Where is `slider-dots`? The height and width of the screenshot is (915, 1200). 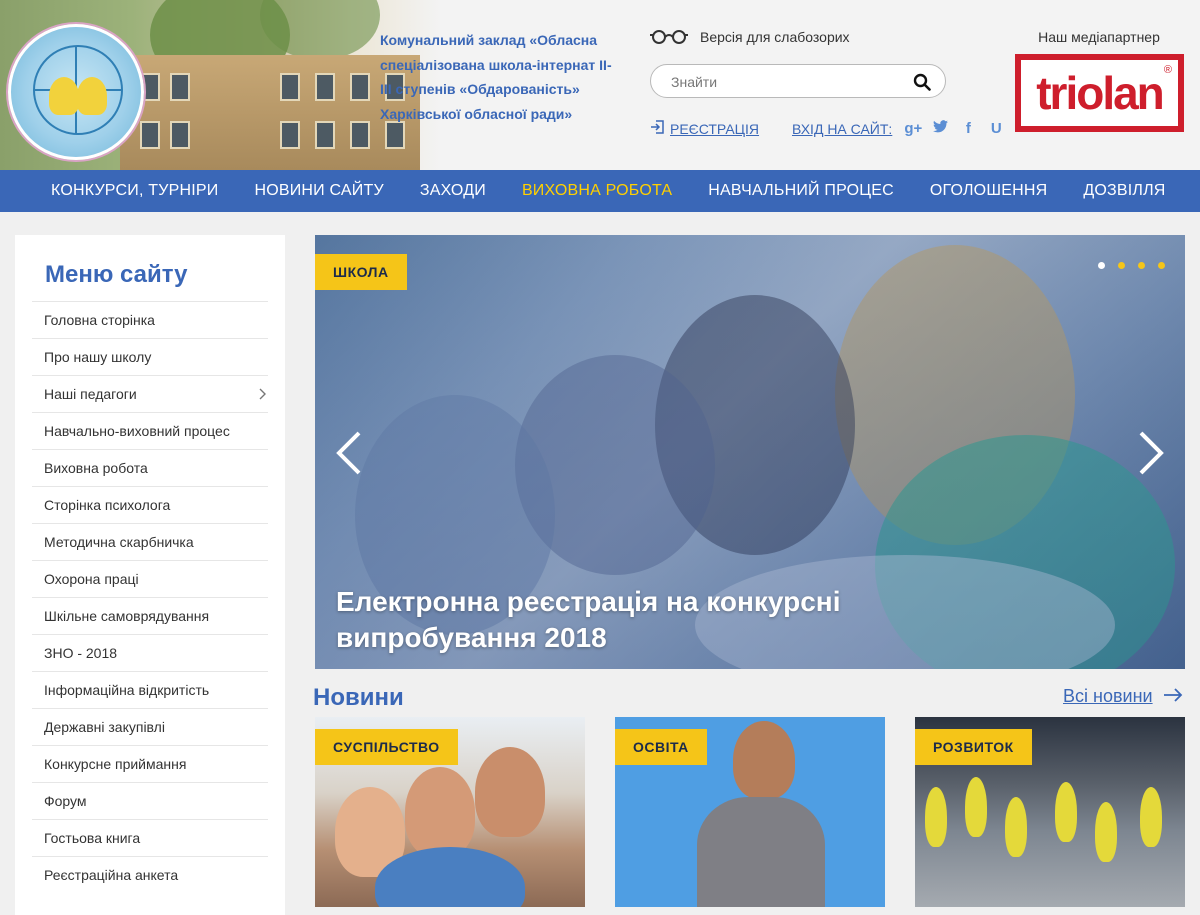
slider-dots is located at coordinates (1131, 265).